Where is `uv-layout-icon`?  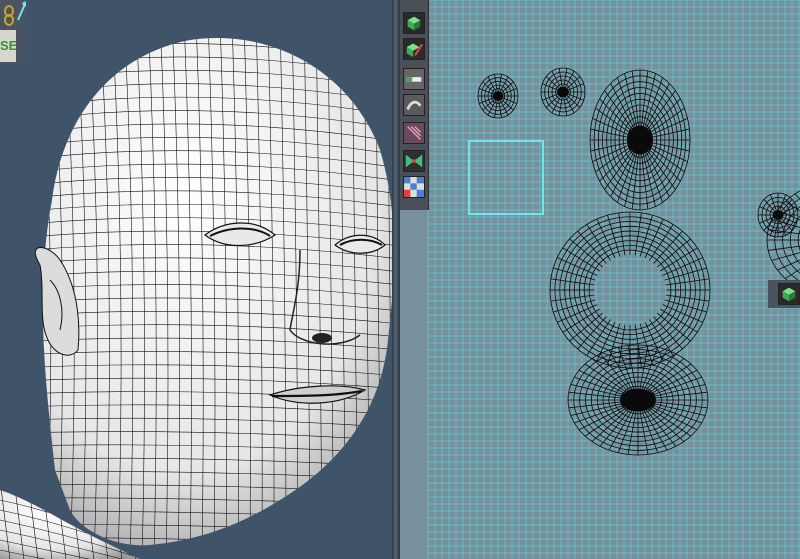
uv-layout-icon is located at coordinates (414, 133).